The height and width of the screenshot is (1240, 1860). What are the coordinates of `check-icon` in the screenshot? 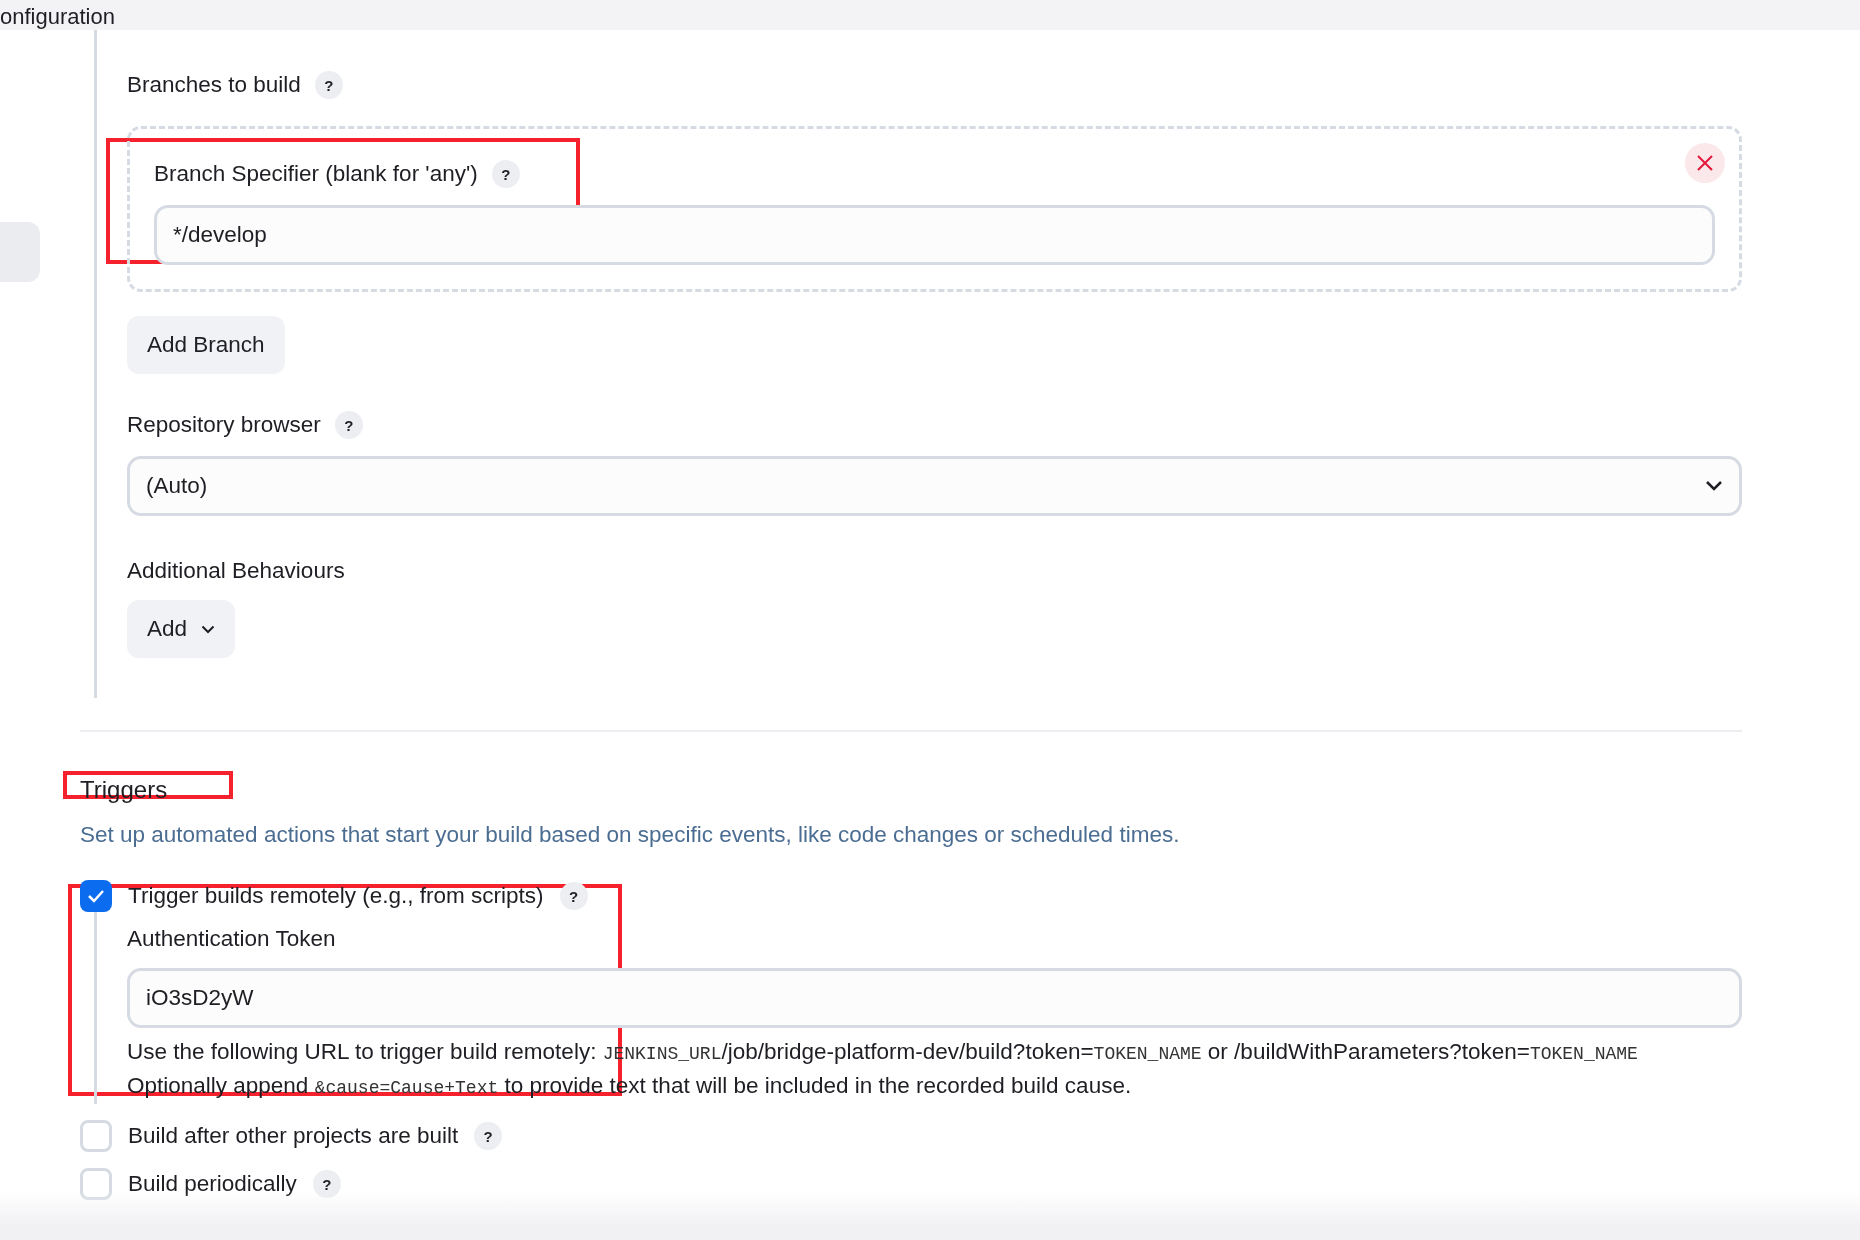 It's located at (96, 896).